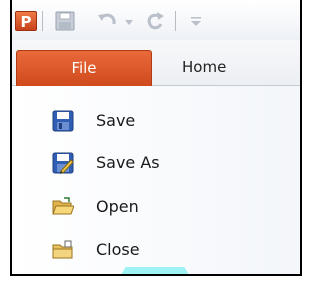  What do you see at coordinates (63, 250) in the screenshot?
I see `close-folder-icon` at bounding box center [63, 250].